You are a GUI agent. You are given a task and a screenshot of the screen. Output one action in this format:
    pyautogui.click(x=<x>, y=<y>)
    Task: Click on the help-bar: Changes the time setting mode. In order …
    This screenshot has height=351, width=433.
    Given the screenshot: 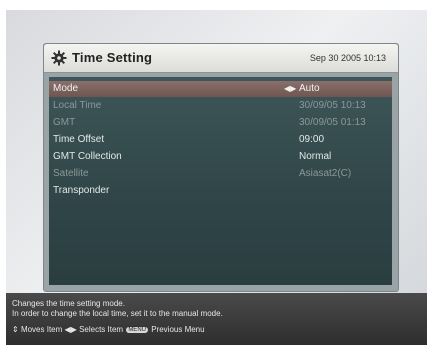 What is the action you would take?
    pyautogui.click(x=216, y=319)
    